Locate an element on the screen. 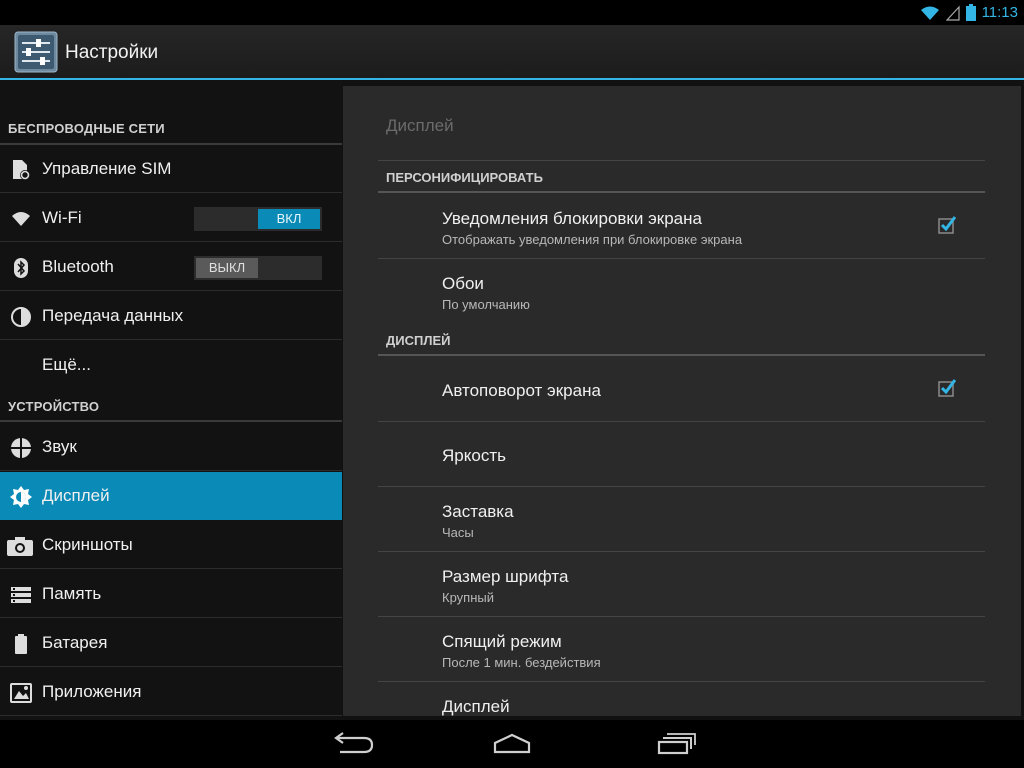 This screenshot has width=1024, height=768. pref-title: Обои is located at coordinates (463, 283).